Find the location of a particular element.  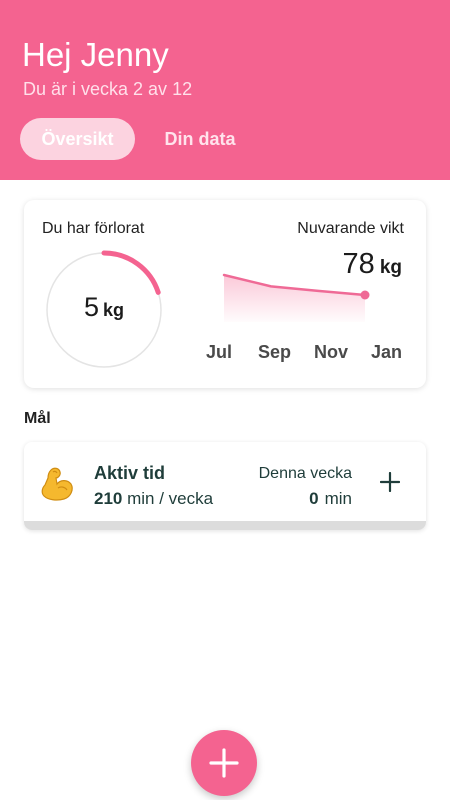

plus-icon is located at coordinates (224, 763).